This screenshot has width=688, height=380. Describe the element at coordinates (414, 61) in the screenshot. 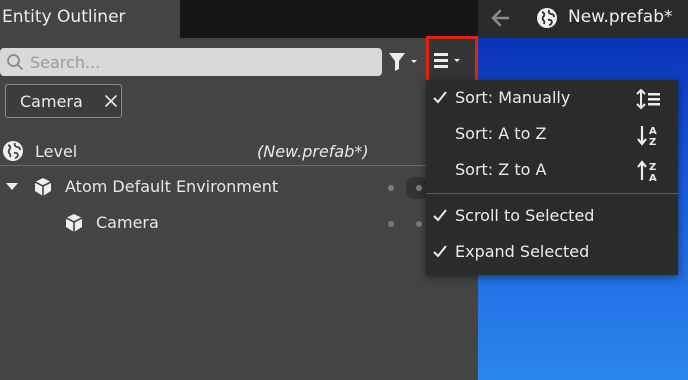

I see `chevron-down-icon` at that location.